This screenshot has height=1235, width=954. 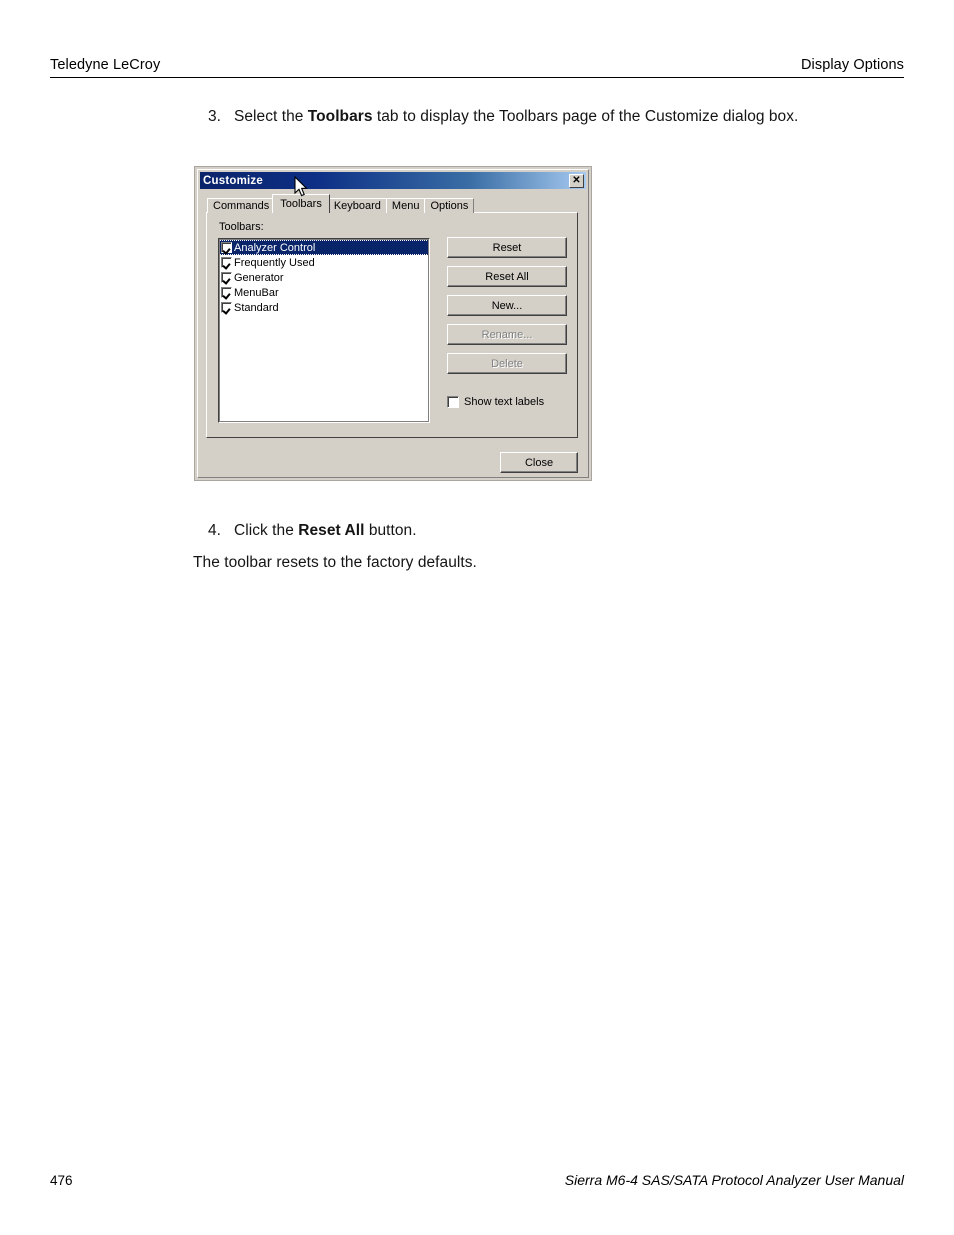 I want to click on tab-commands-label: Commands, so click(x=241, y=206).